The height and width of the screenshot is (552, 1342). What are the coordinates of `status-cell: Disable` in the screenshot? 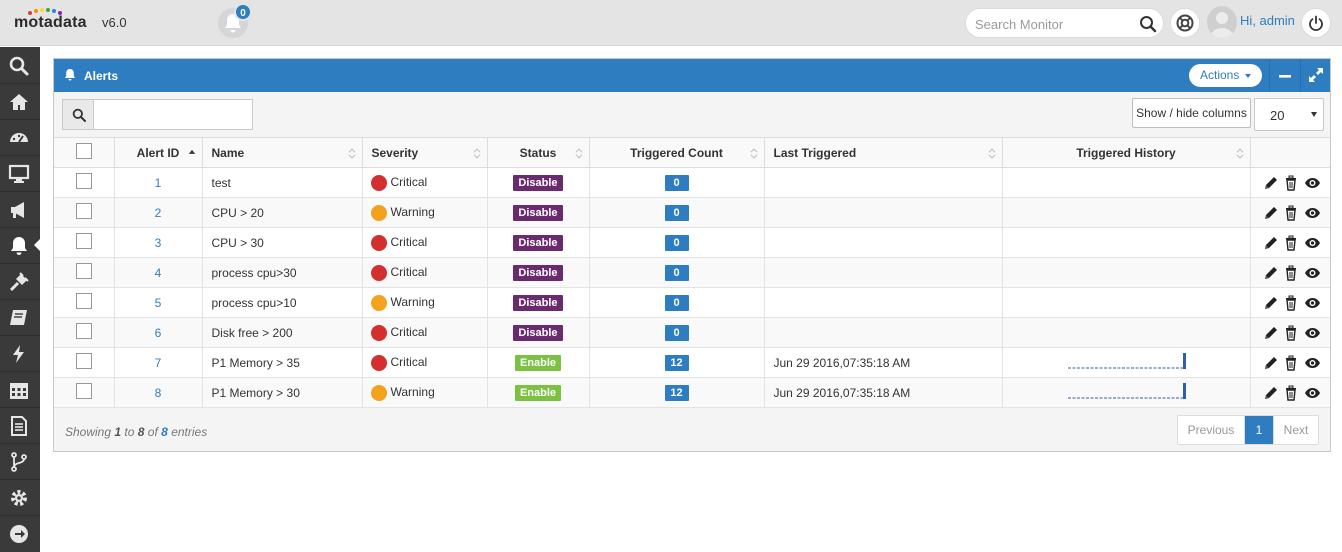 It's located at (538, 302).